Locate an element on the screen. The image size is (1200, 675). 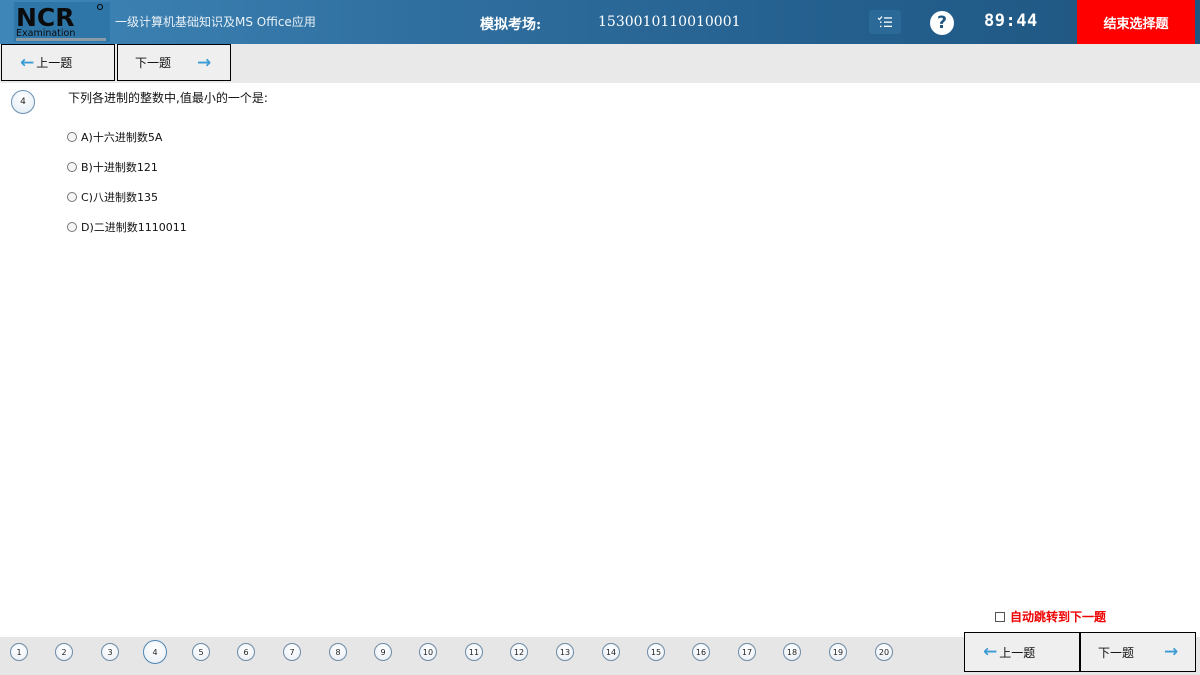
ncre-logo: NCR Examination is located at coordinates (62, 22).